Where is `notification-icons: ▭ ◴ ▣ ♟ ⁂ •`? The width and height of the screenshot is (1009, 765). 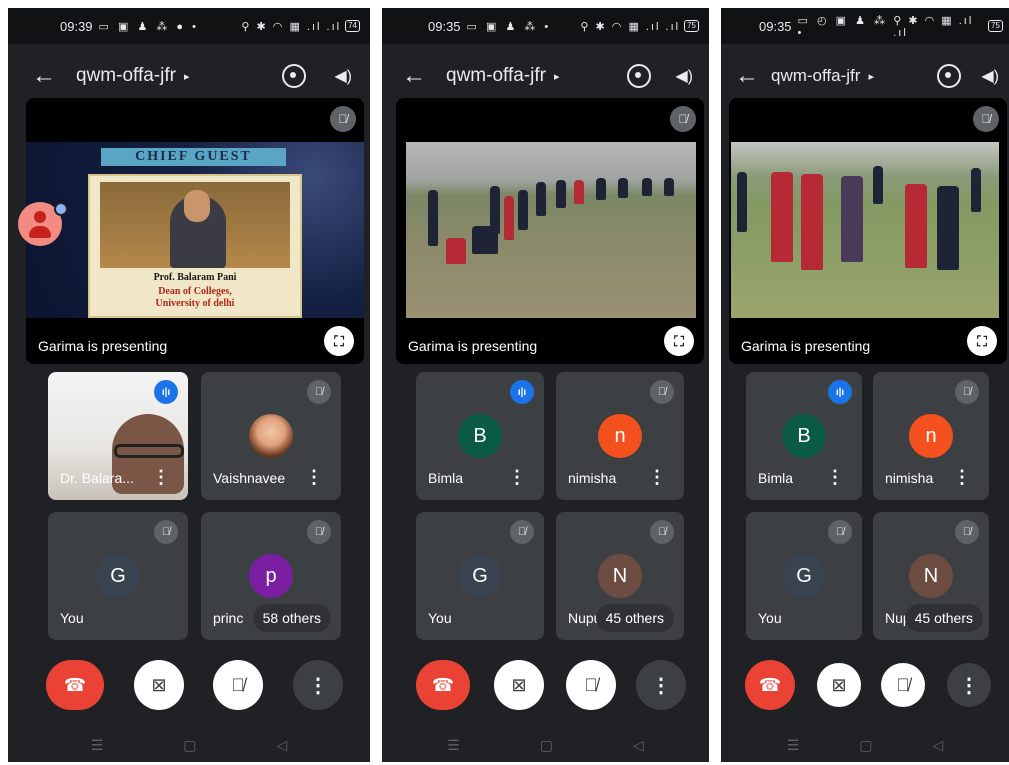 notification-icons: ▭ ◴ ▣ ♟ ⁂ • is located at coordinates (843, 26).